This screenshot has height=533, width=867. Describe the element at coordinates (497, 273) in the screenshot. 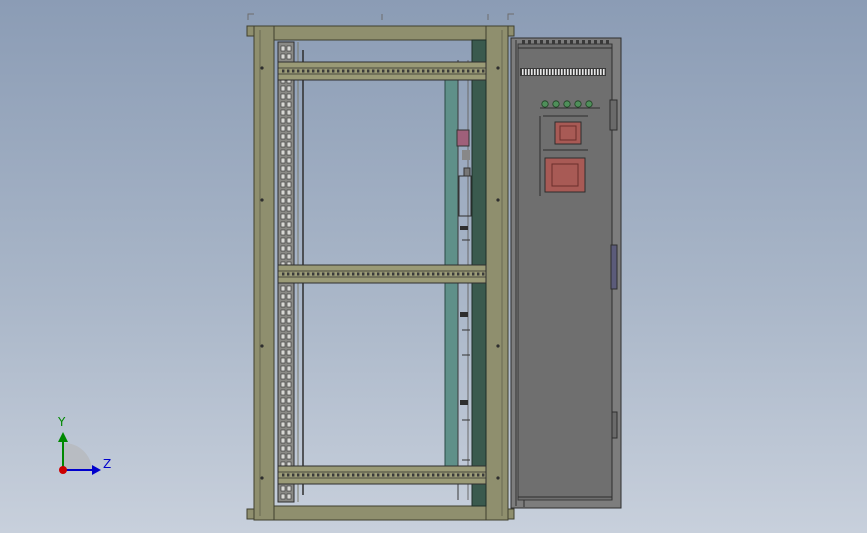

I see `right-upright` at that location.